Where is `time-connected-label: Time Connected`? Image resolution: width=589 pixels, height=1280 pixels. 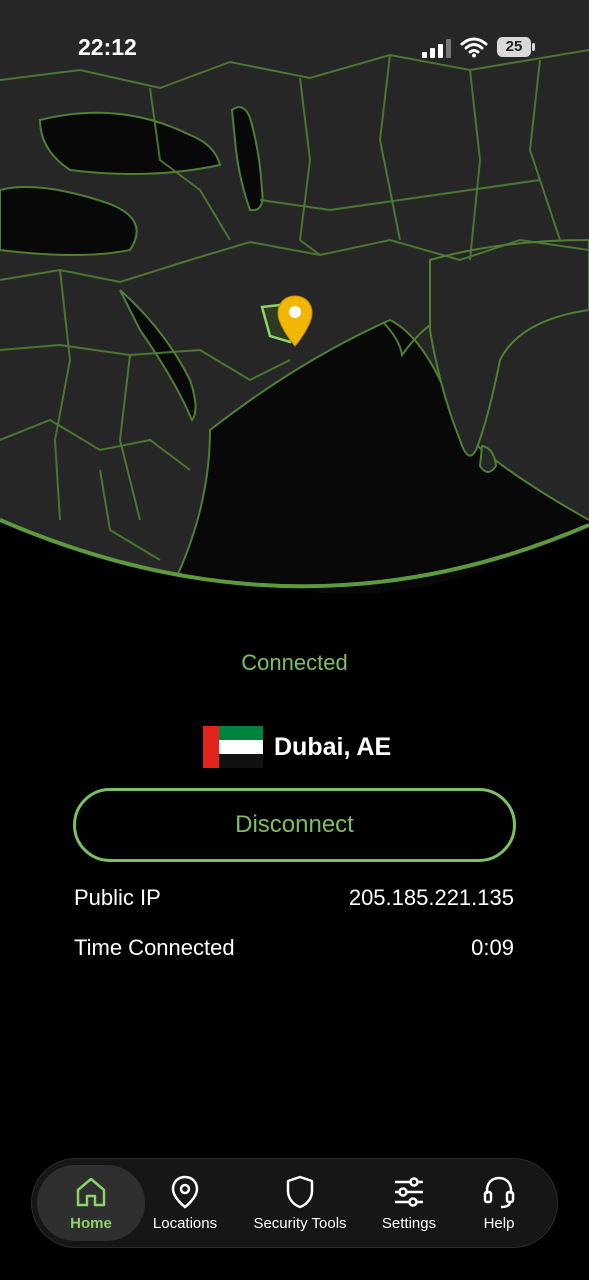 time-connected-label: Time Connected is located at coordinates (154, 947).